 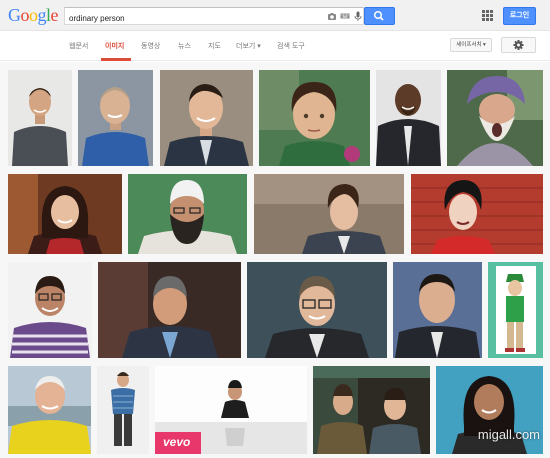 What do you see at coordinates (291, 46) in the screenshot?
I see `tab-search-tools: 검색 도구` at bounding box center [291, 46].